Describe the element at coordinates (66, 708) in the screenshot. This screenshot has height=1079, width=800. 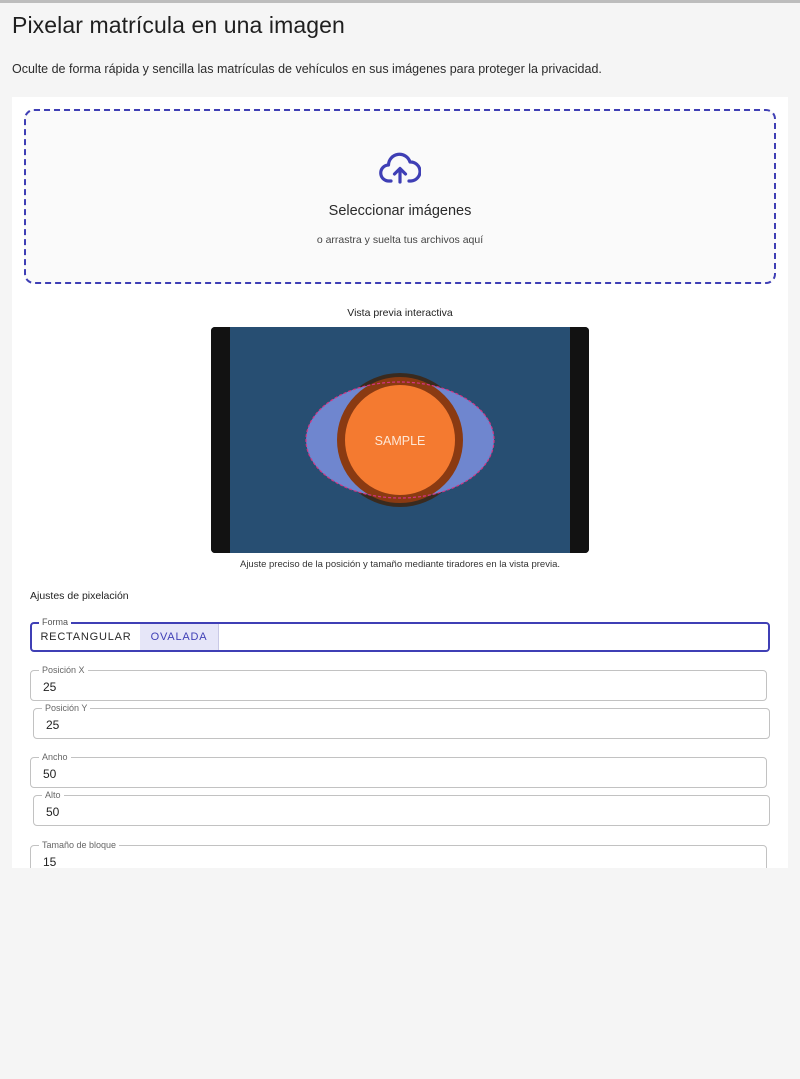
I see `position-y-label: Posición Y` at that location.